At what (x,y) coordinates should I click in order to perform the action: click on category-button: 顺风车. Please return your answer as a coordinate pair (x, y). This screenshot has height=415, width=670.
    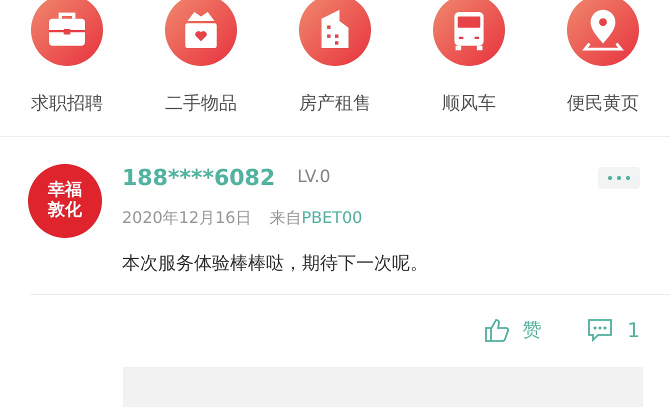
    Looking at the image, I should click on (469, 68).